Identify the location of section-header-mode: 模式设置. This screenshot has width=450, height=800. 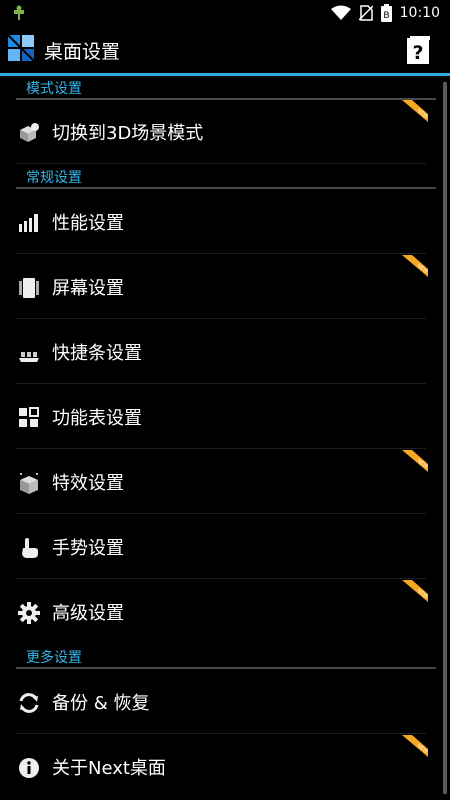
(226, 88).